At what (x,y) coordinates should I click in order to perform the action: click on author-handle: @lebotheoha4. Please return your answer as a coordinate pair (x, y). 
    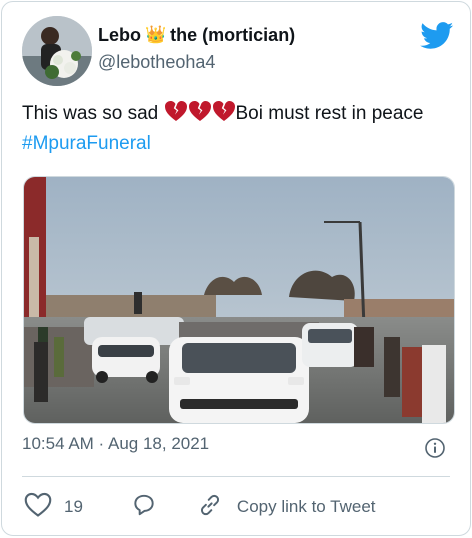
    Looking at the image, I should click on (196, 62).